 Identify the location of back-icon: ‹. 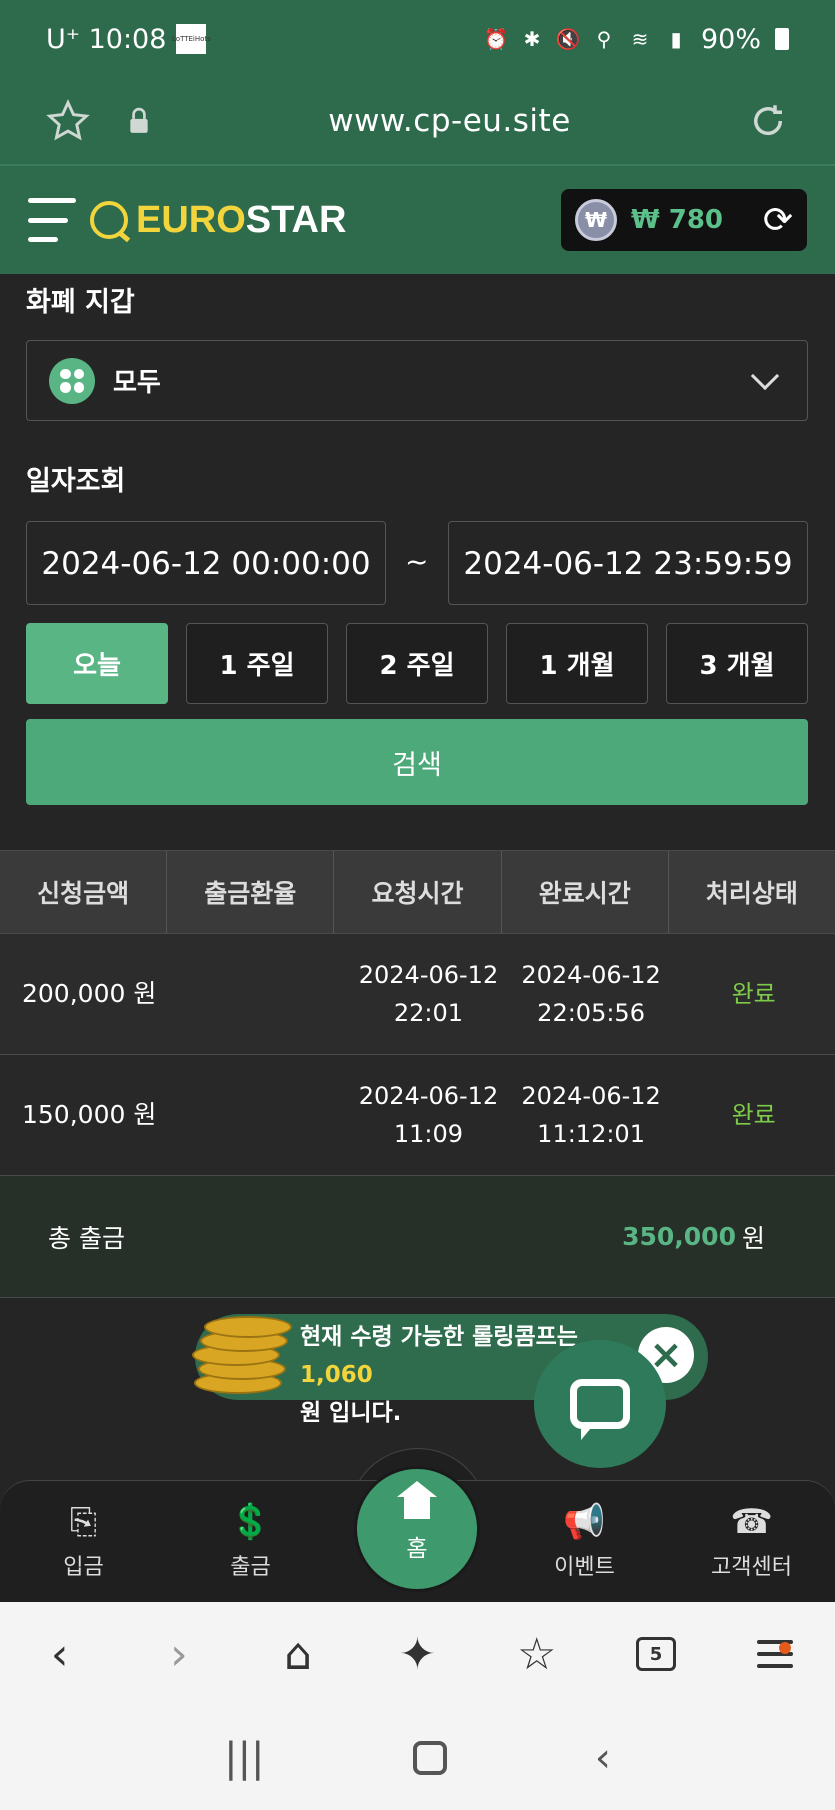
(59, 1654).